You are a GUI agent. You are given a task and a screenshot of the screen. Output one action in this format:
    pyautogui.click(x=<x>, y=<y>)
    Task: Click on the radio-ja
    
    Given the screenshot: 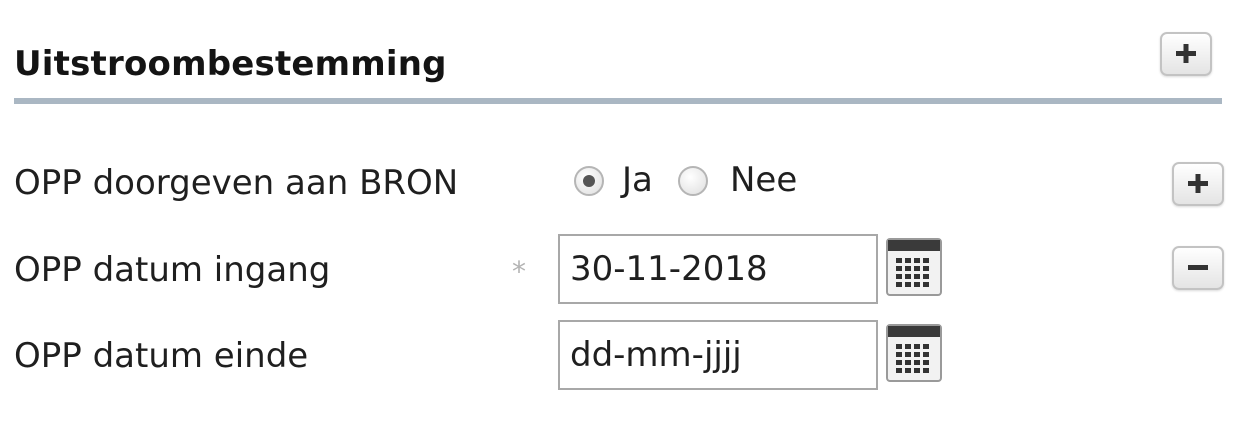 What is the action you would take?
    pyautogui.click(x=589, y=181)
    